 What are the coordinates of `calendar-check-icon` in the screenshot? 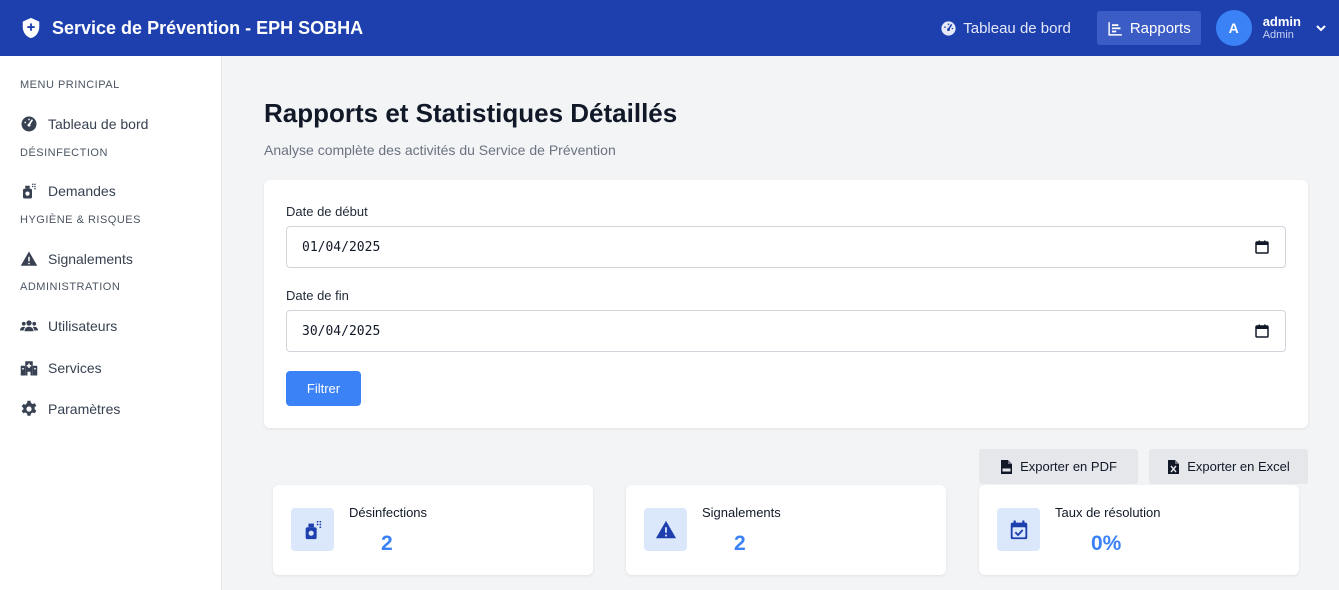 It's located at (1018, 529).